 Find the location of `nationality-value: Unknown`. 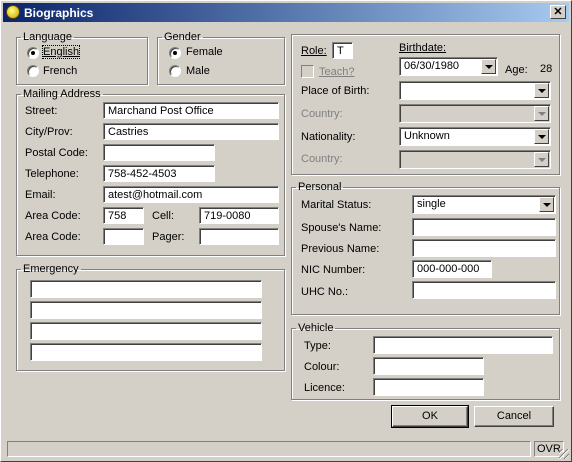

nationality-value: Unknown is located at coordinates (427, 136).